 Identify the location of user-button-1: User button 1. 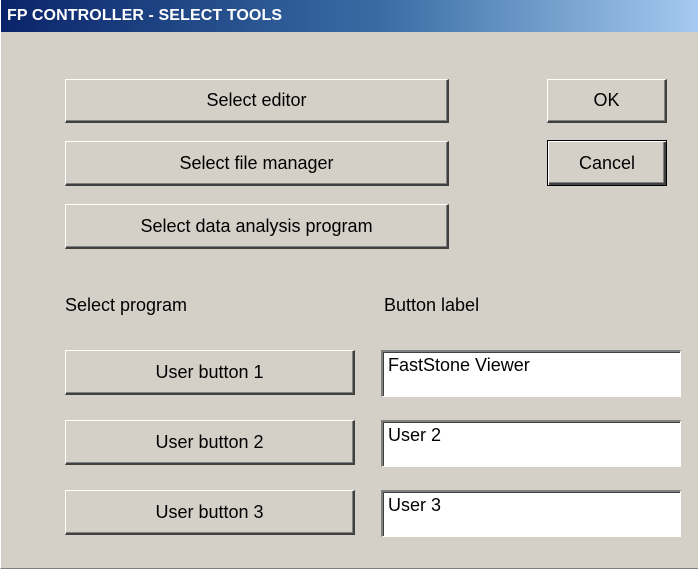
(210, 372).